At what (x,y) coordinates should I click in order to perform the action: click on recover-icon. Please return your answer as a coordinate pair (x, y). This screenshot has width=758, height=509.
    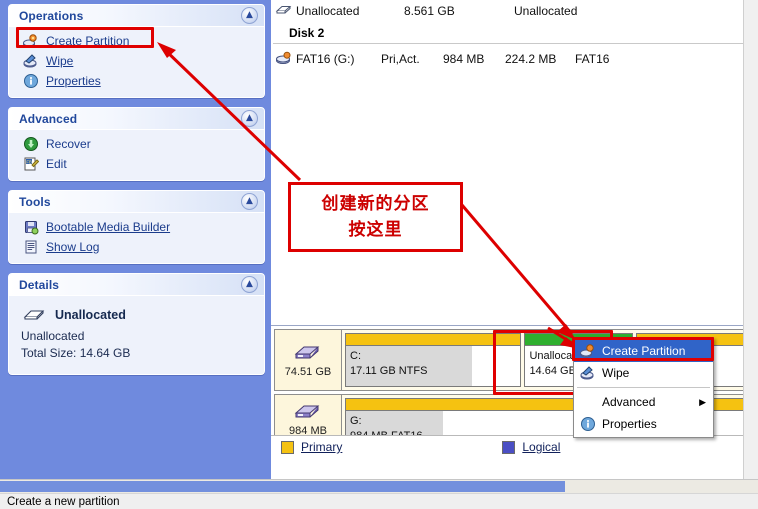
    Looking at the image, I should click on (31, 144).